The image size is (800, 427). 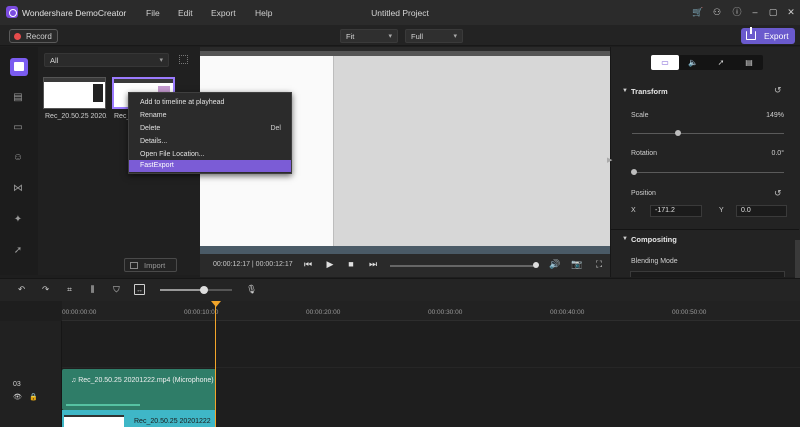 I want to click on tick-label: 00:00:40:00, so click(x=567, y=312).